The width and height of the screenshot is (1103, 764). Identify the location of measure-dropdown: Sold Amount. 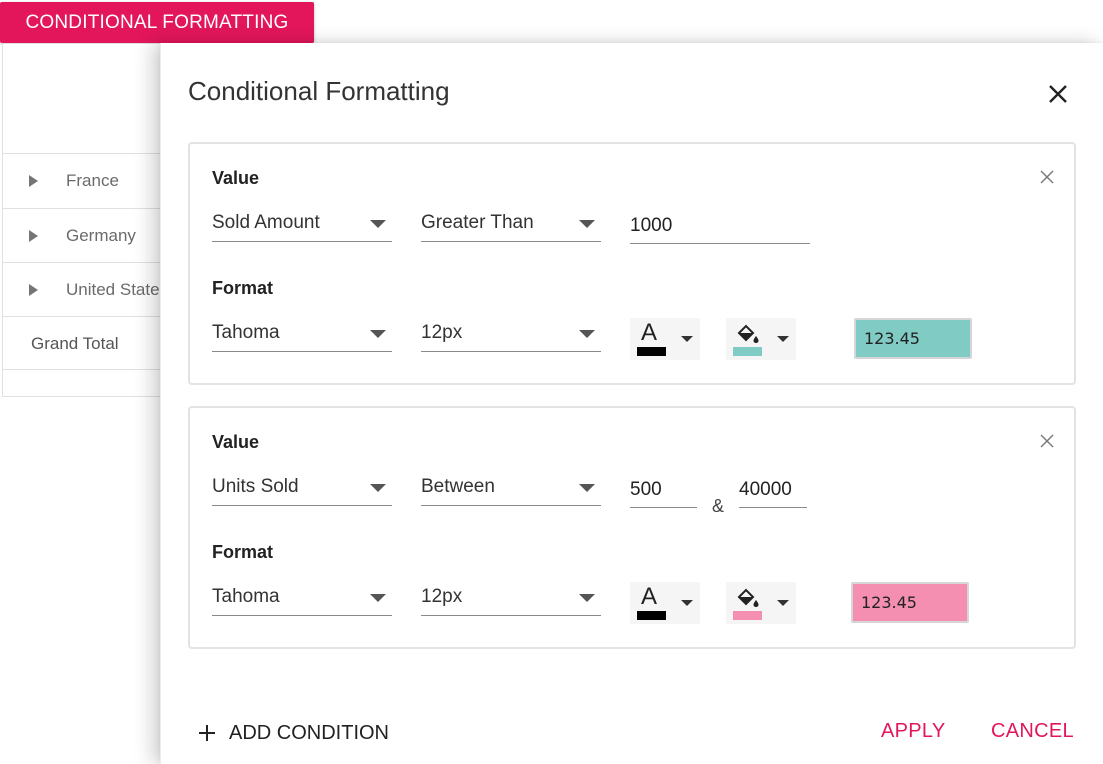
(302, 225).